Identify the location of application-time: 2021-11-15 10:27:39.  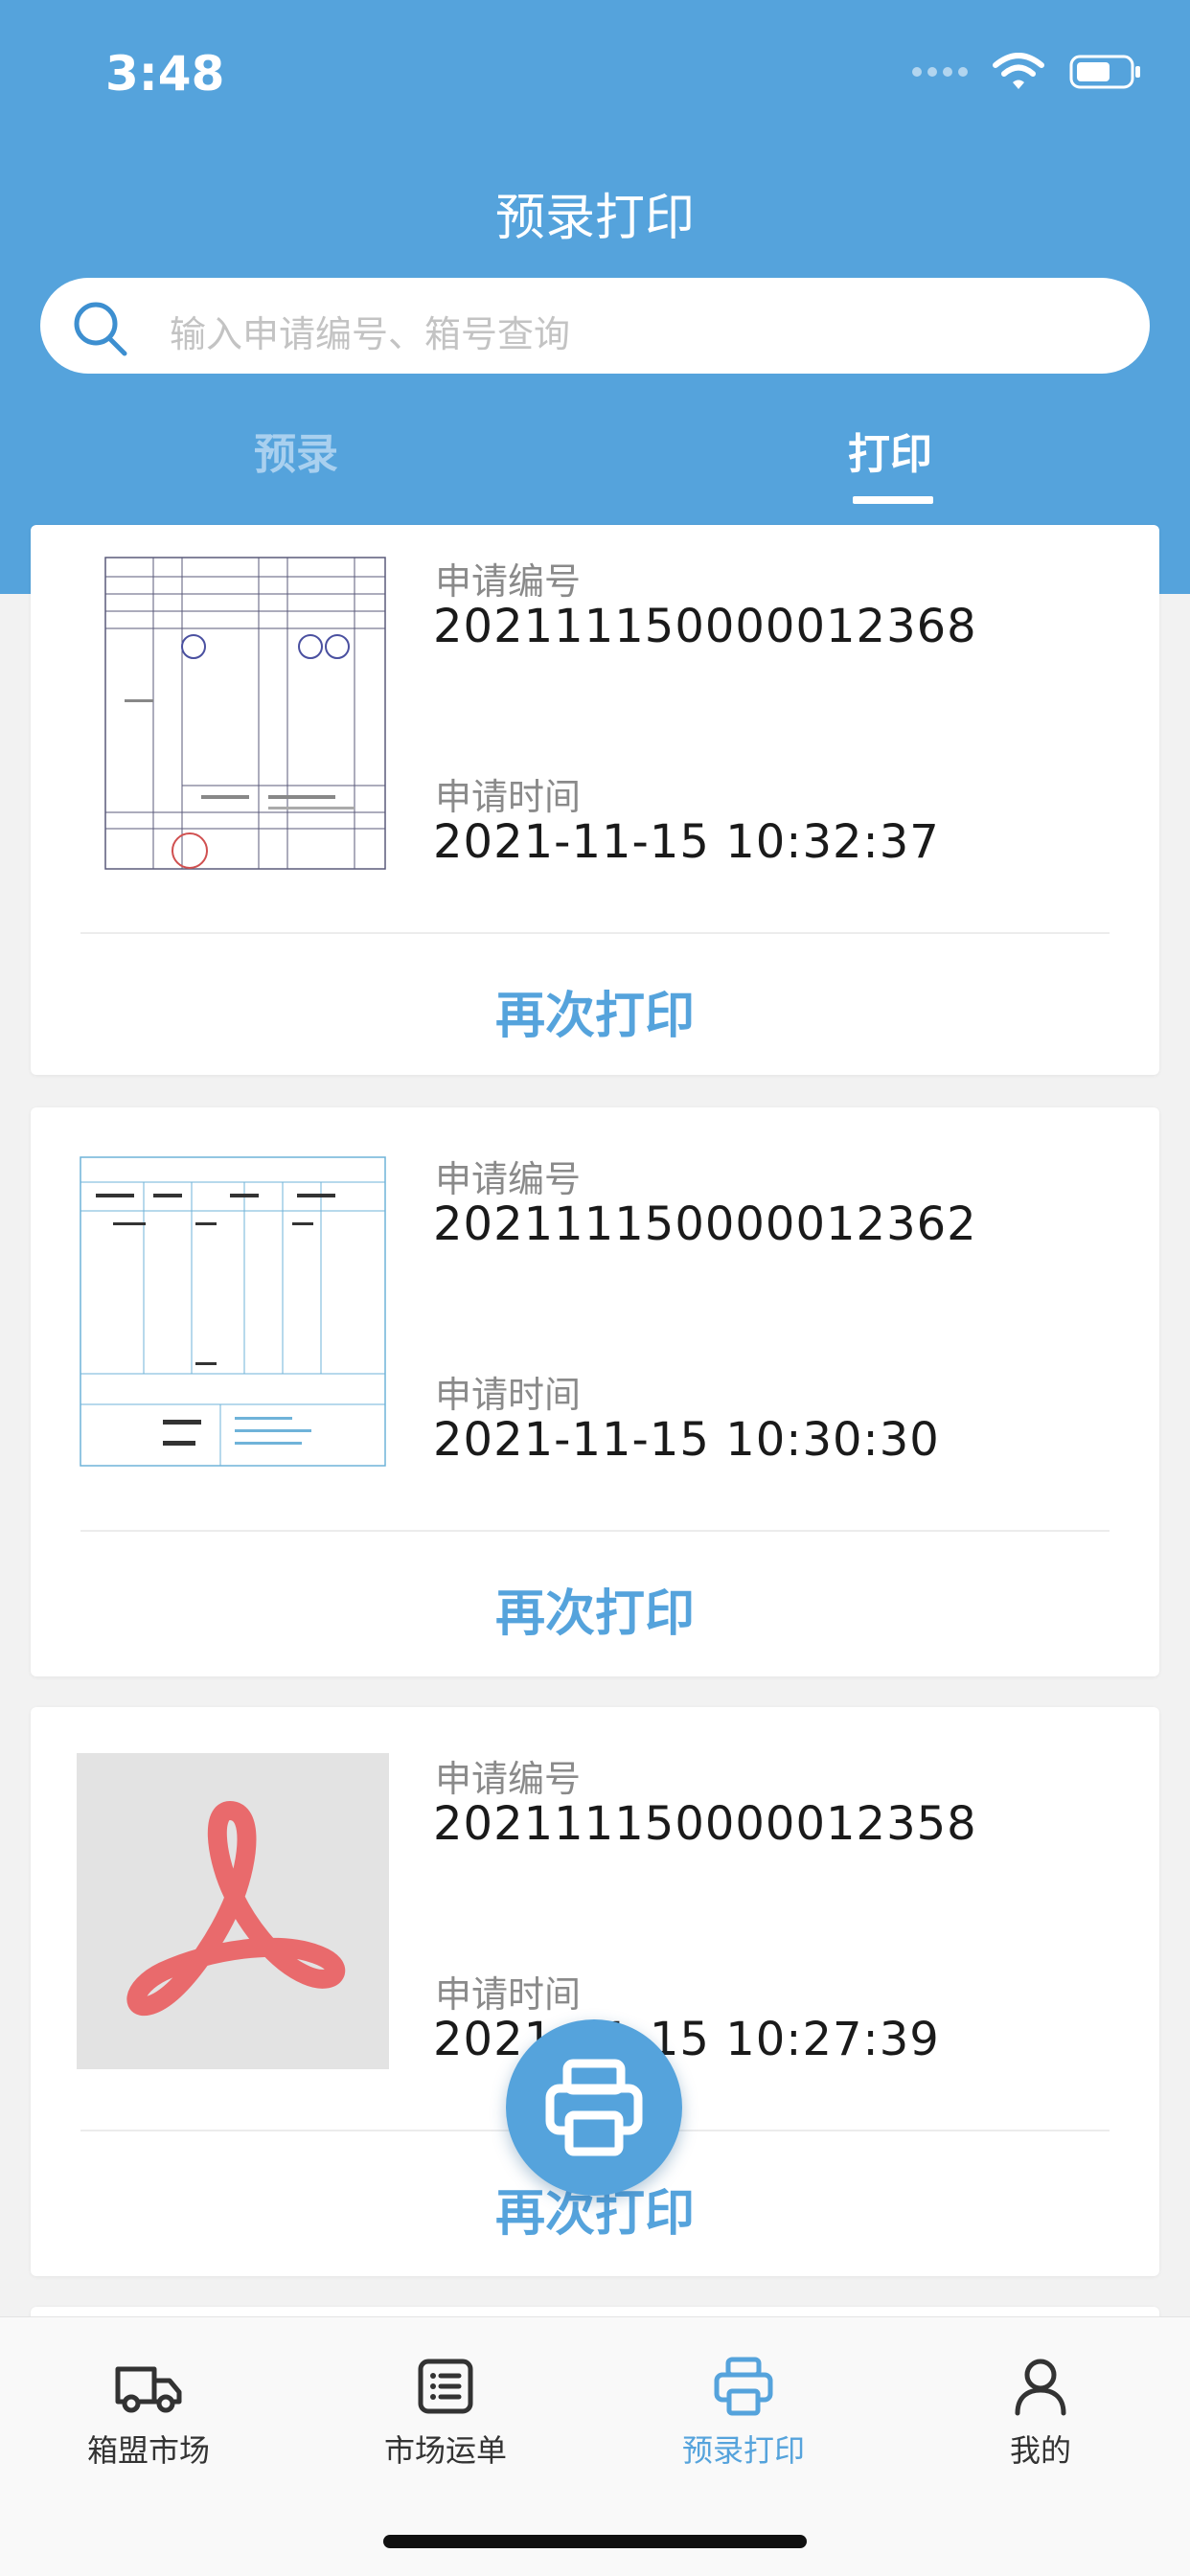
(686, 2040).